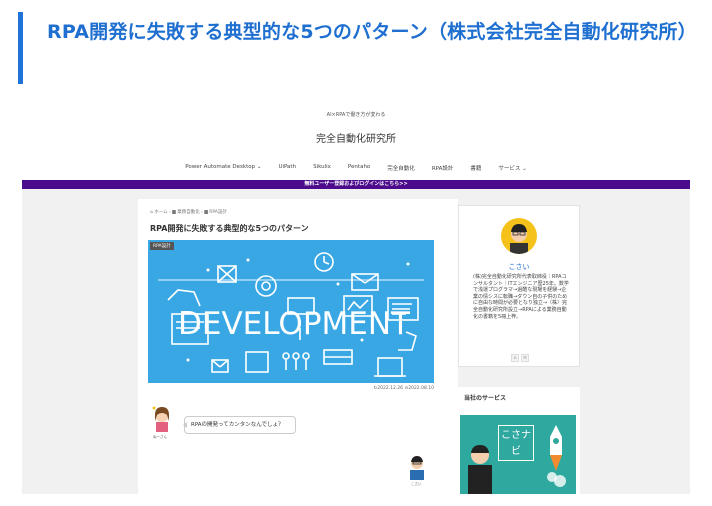 This screenshot has width=712, height=506. What do you see at coordinates (401, 168) in the screenshot?
I see `nav-item-automation: 完全自動化` at bounding box center [401, 168].